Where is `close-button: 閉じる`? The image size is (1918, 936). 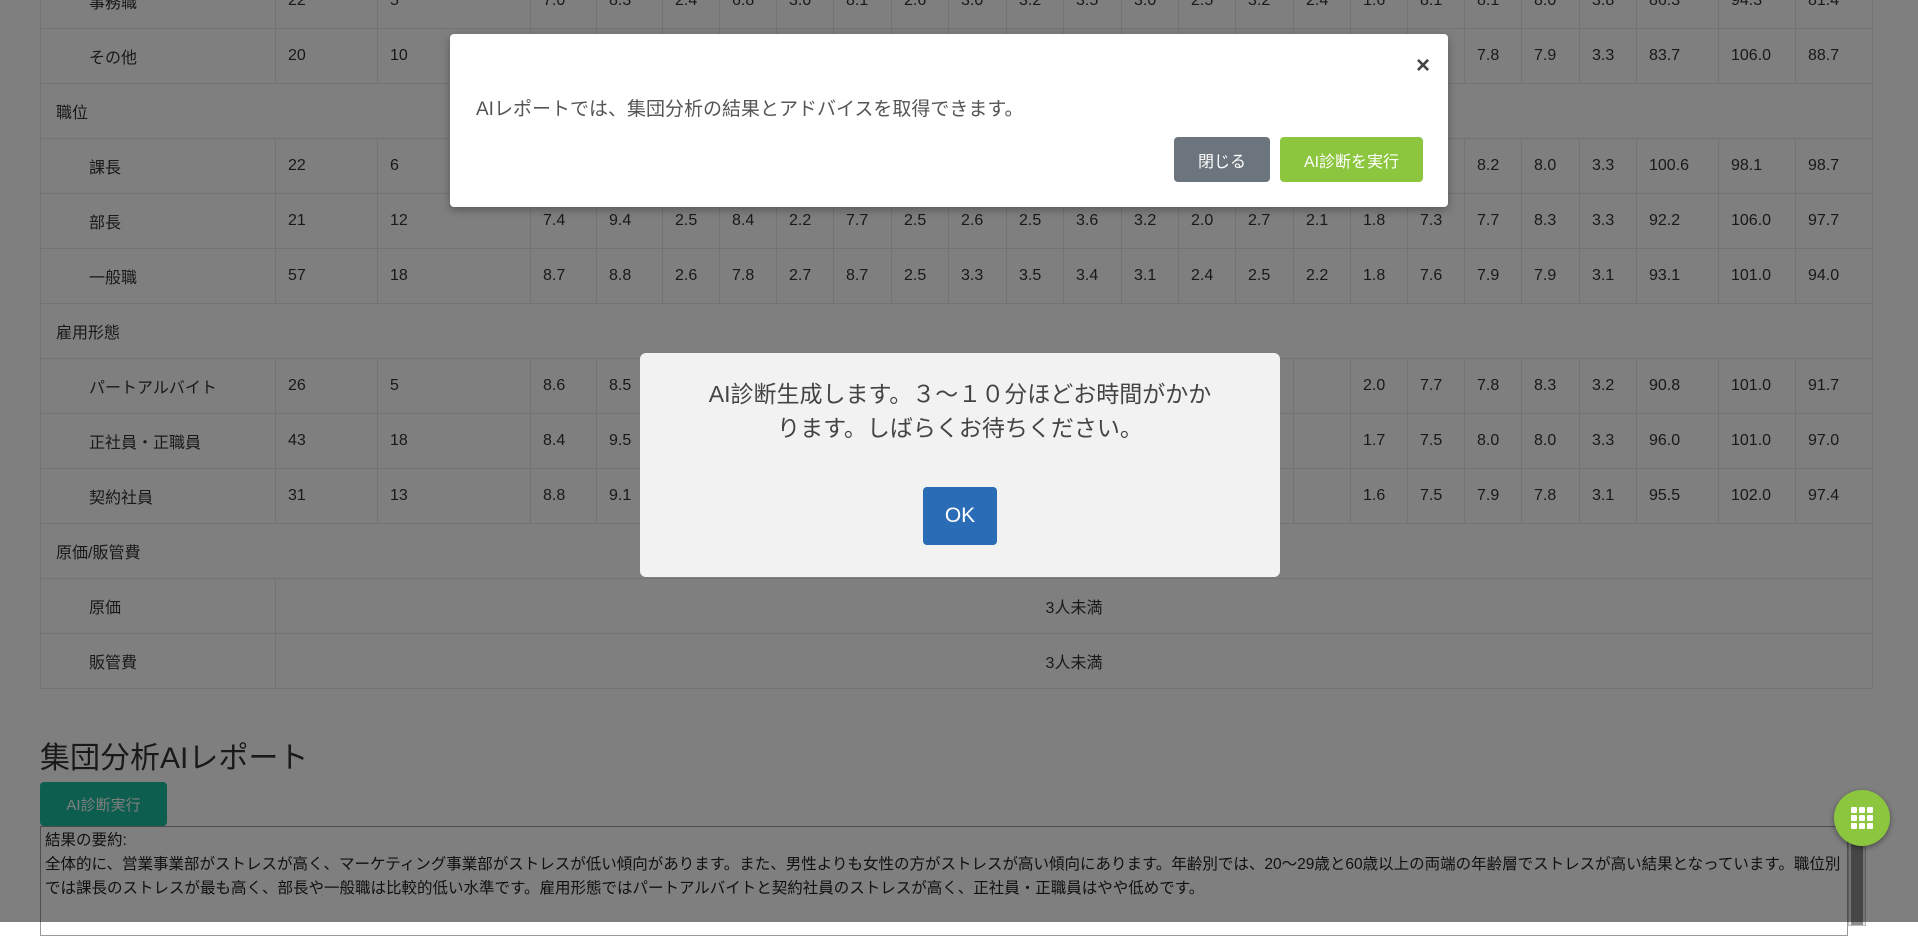
close-button: 閉じる is located at coordinates (1222, 159).